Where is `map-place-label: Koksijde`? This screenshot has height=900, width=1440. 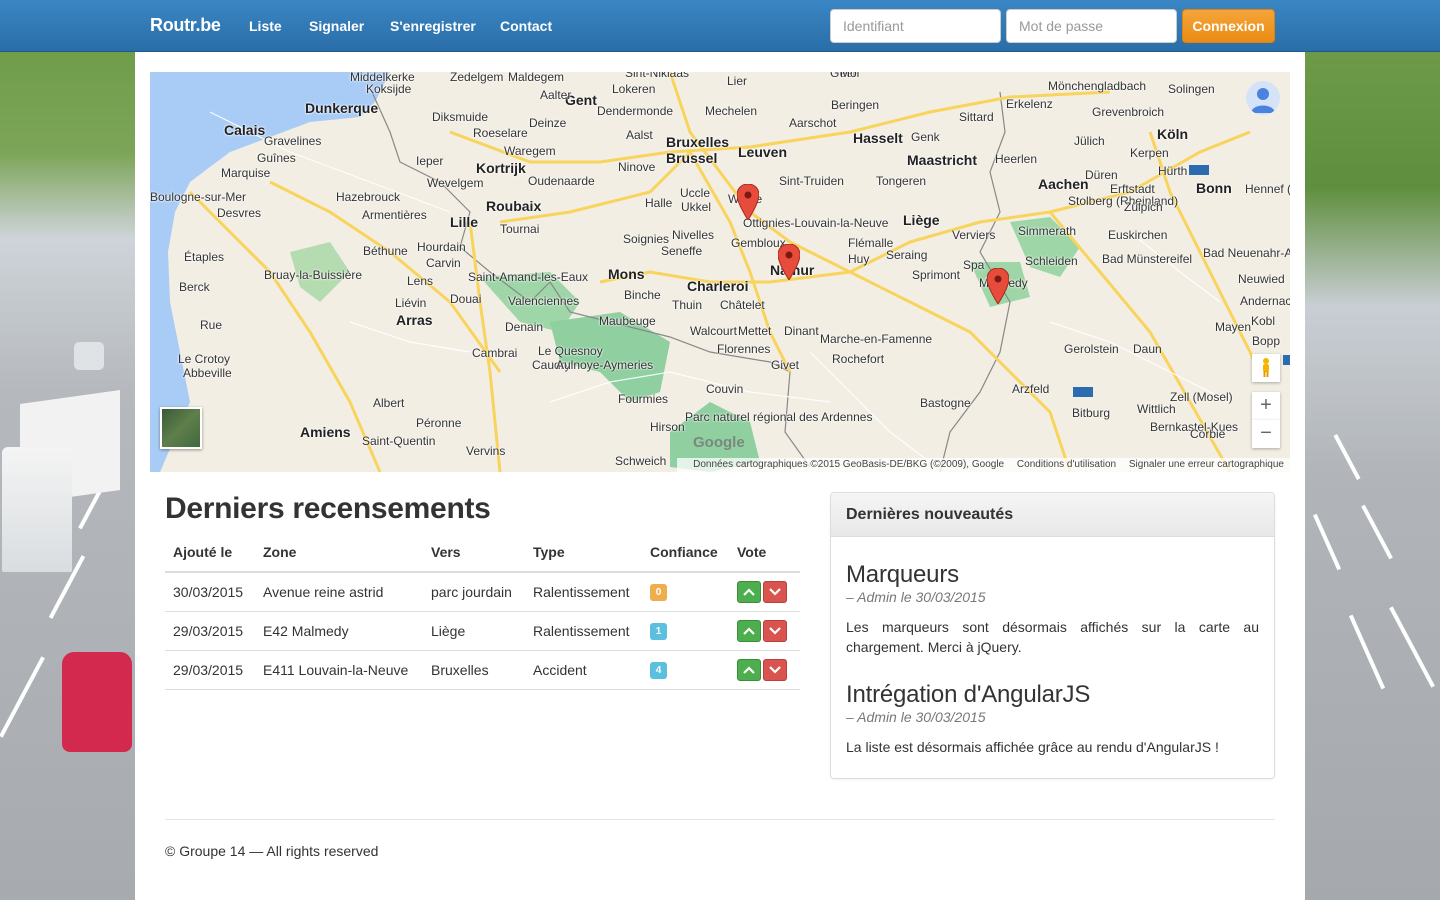
map-place-label: Koksijde is located at coordinates (389, 89).